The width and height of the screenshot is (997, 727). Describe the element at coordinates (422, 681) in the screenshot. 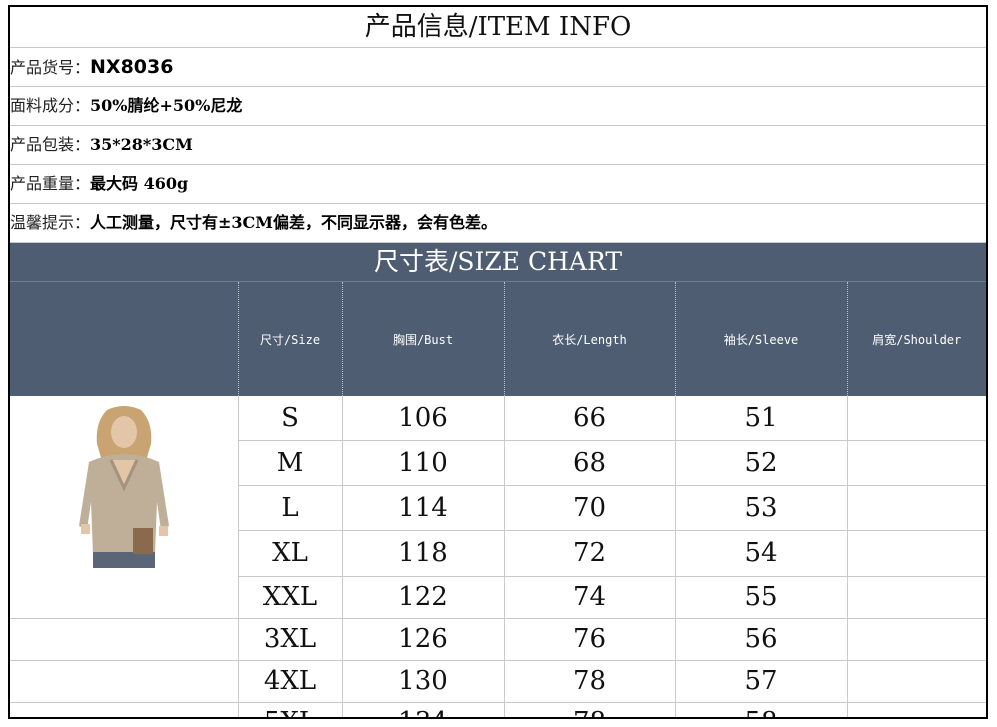

I see `bust-cell: 130` at that location.